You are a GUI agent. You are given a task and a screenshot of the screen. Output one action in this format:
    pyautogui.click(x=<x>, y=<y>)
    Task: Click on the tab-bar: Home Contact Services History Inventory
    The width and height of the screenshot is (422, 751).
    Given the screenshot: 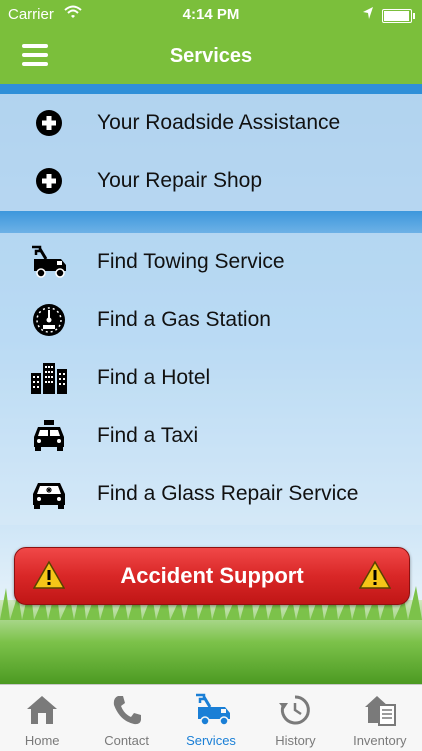 What is the action you would take?
    pyautogui.click(x=211, y=717)
    